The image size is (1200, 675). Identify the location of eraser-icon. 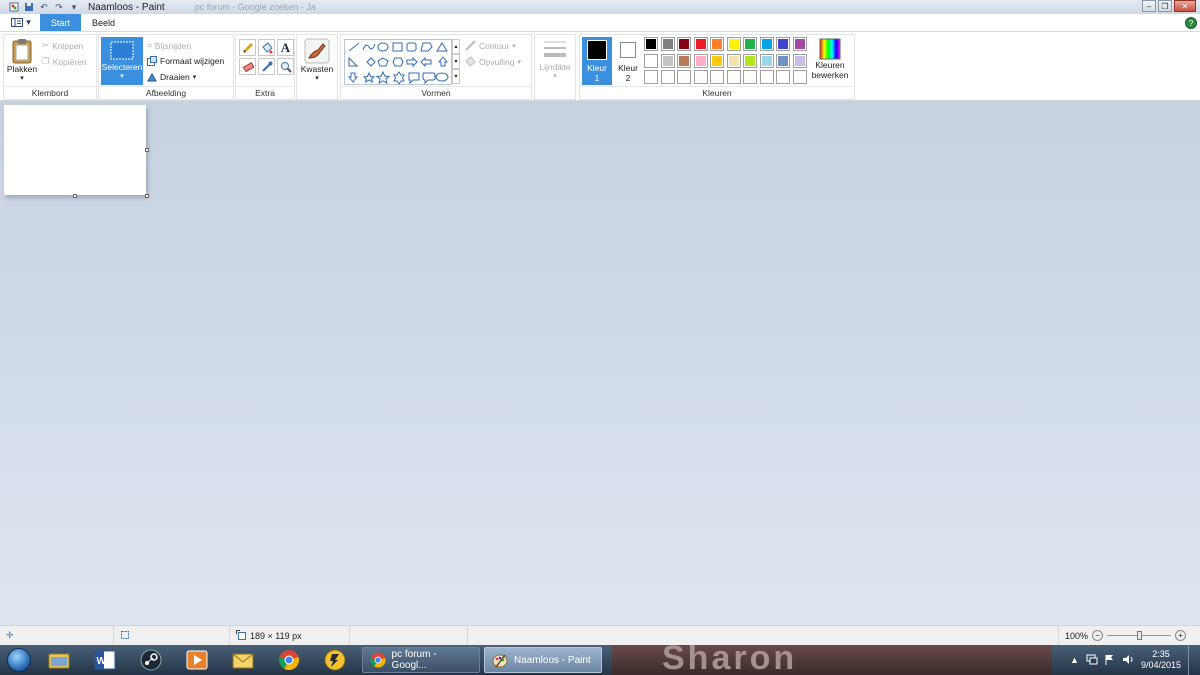
(247, 66).